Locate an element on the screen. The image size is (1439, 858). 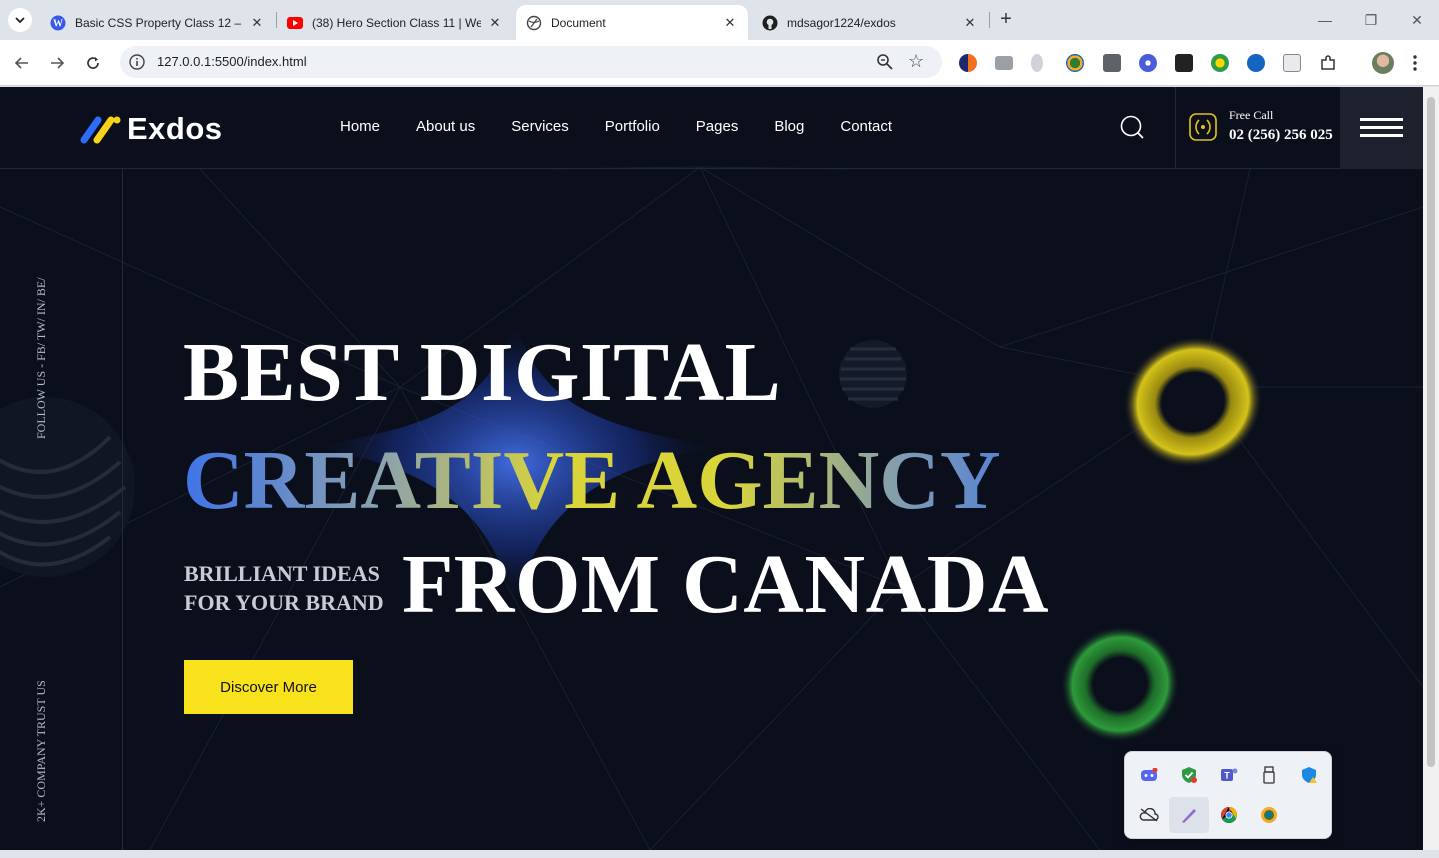
hamburger-menu-button is located at coordinates (1381, 128).